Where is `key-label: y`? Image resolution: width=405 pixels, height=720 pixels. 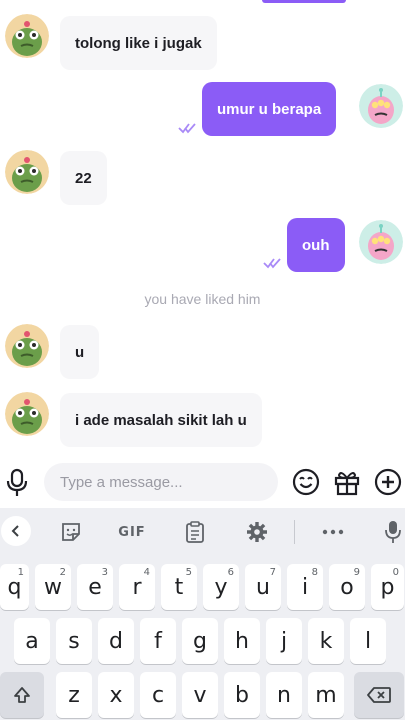 key-label: y is located at coordinates (221, 587).